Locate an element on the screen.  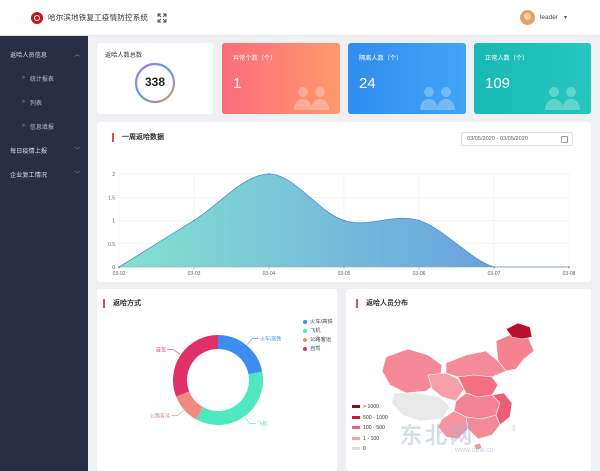
weekly-title-text: 一周返哈数据 is located at coordinates (143, 137).